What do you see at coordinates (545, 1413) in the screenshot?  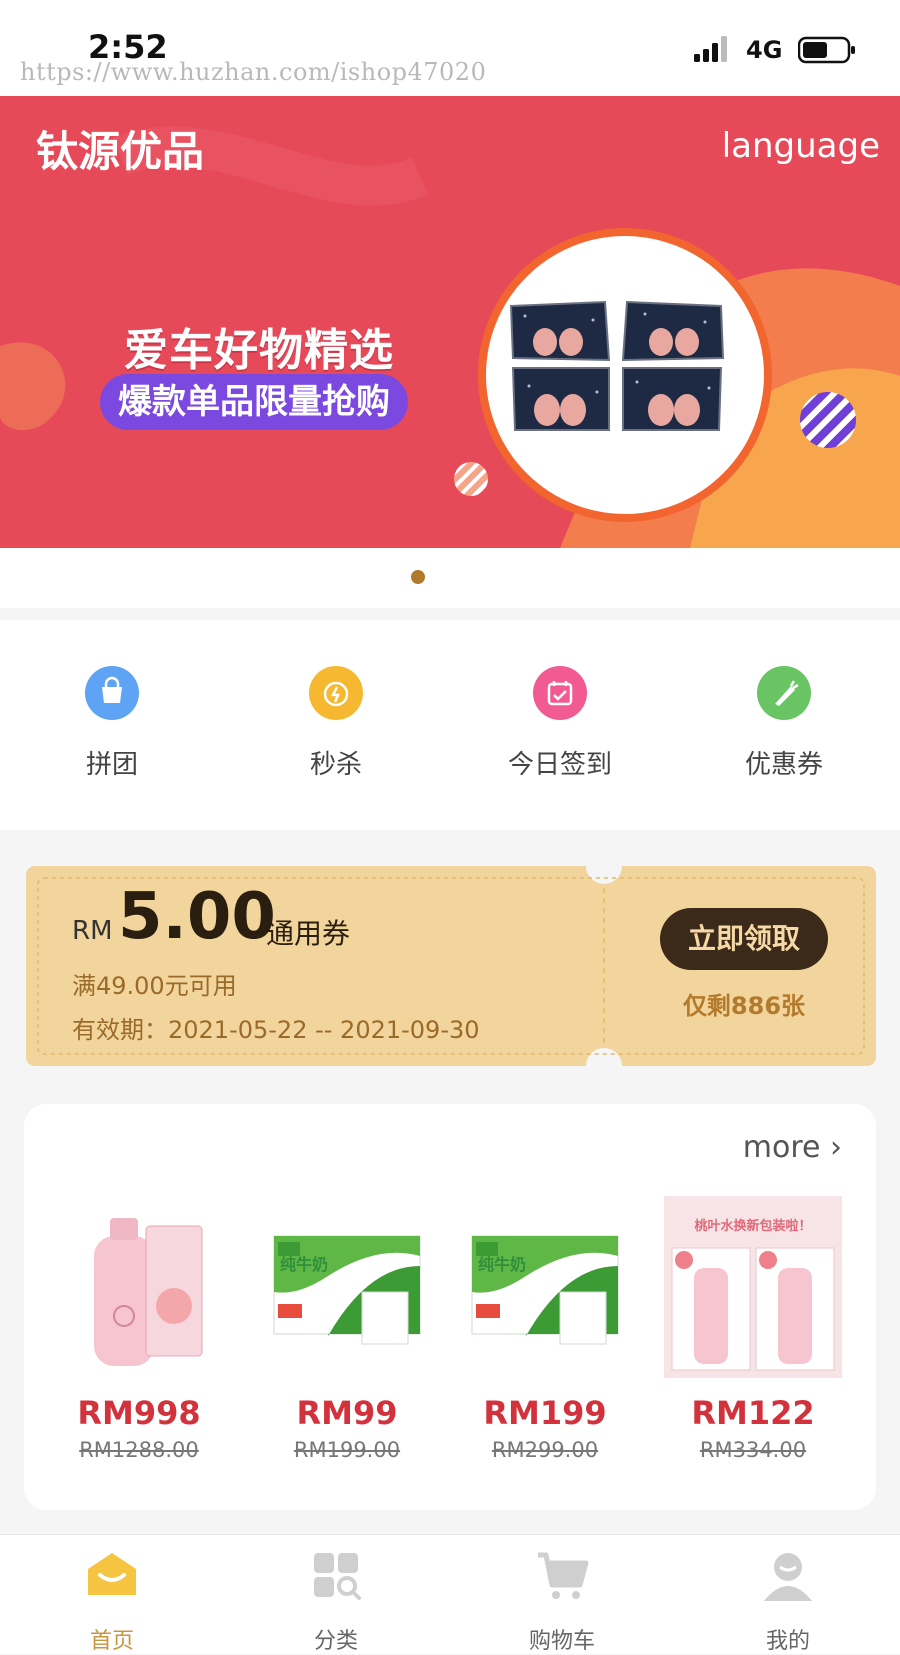 I see `product-price: RM199` at bounding box center [545, 1413].